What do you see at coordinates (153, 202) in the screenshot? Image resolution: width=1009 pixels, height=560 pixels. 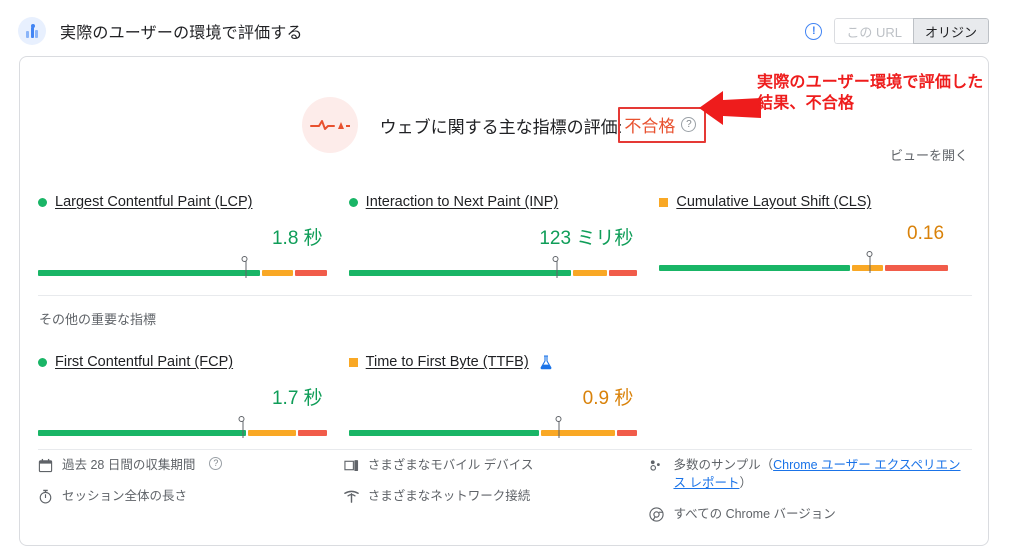 I see `metric-lcp-name: Largest Contentful Paint (LCP)` at bounding box center [153, 202].